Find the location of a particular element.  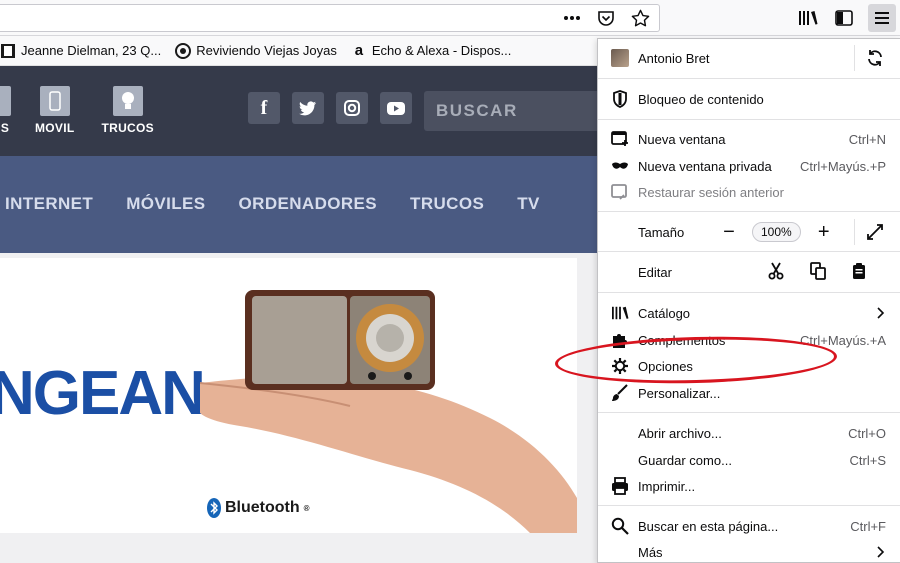

zoom-out-button: − is located at coordinates (729, 232).